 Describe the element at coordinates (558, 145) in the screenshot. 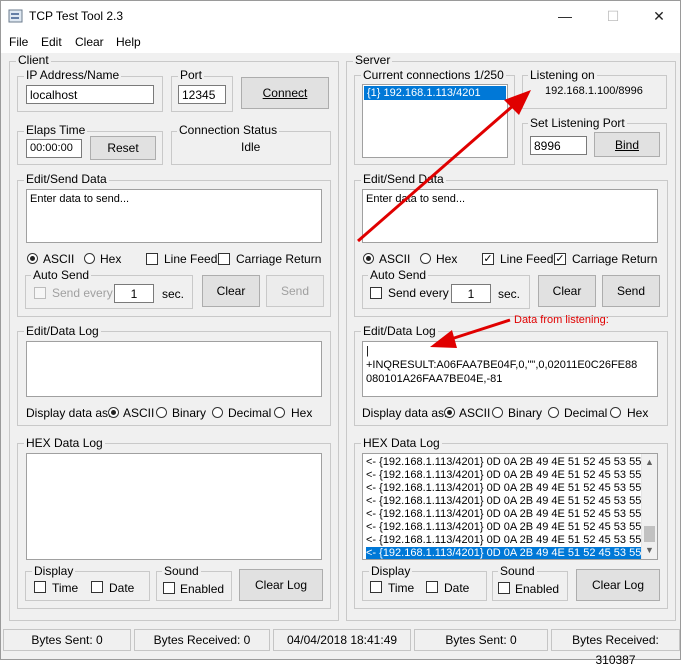

I see `set-port-input: 8996` at that location.